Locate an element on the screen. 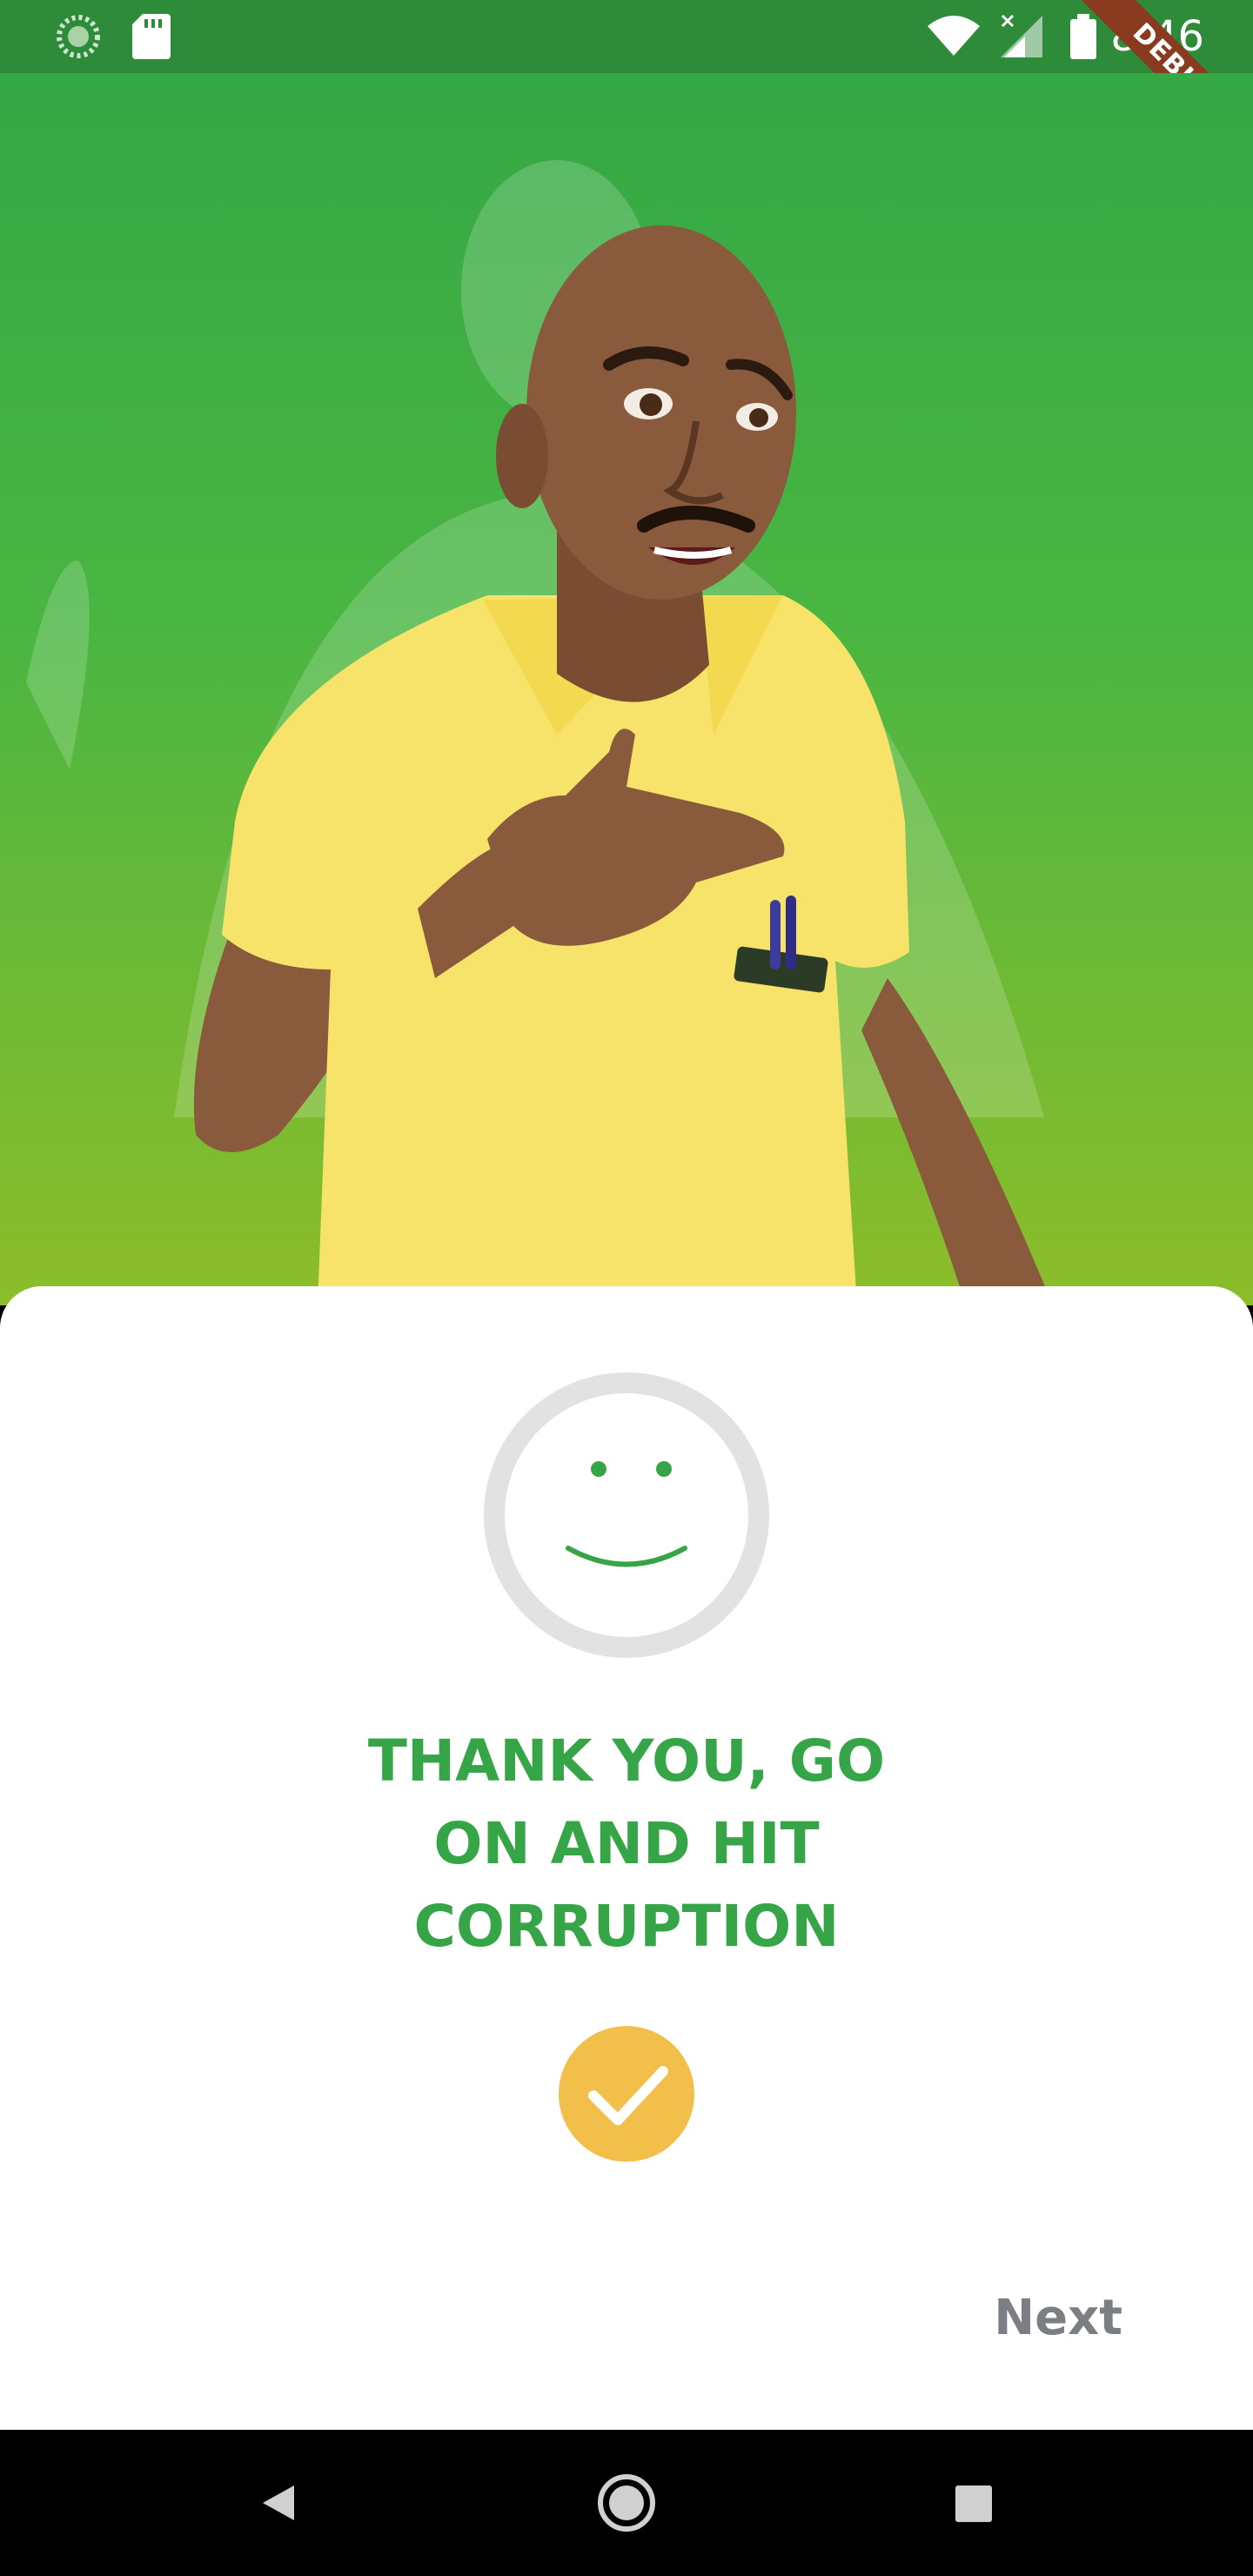 This screenshot has width=1253, height=2576. navigation-bar is located at coordinates (626, 2503).